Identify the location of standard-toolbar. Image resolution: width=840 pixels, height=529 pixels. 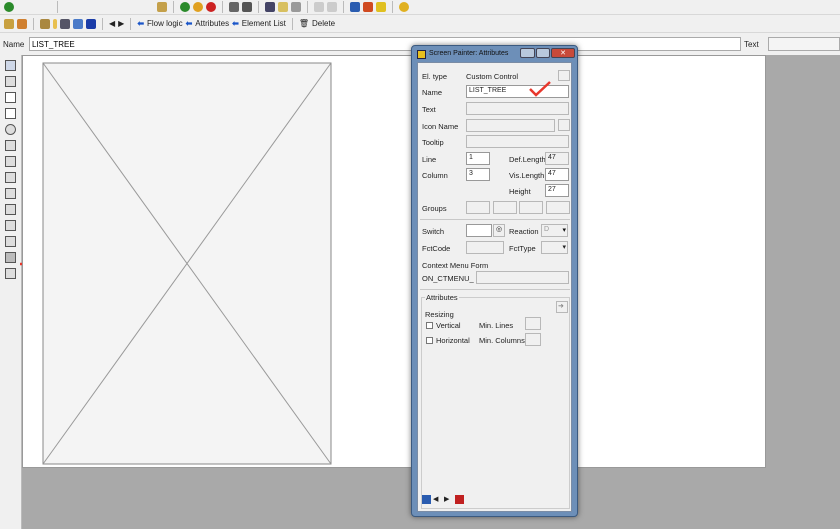
(420, 7).